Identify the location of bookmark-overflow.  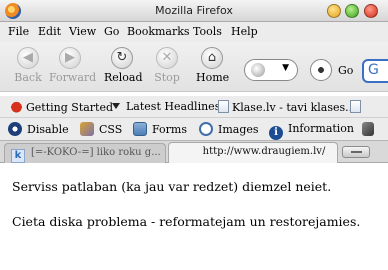
(357, 107).